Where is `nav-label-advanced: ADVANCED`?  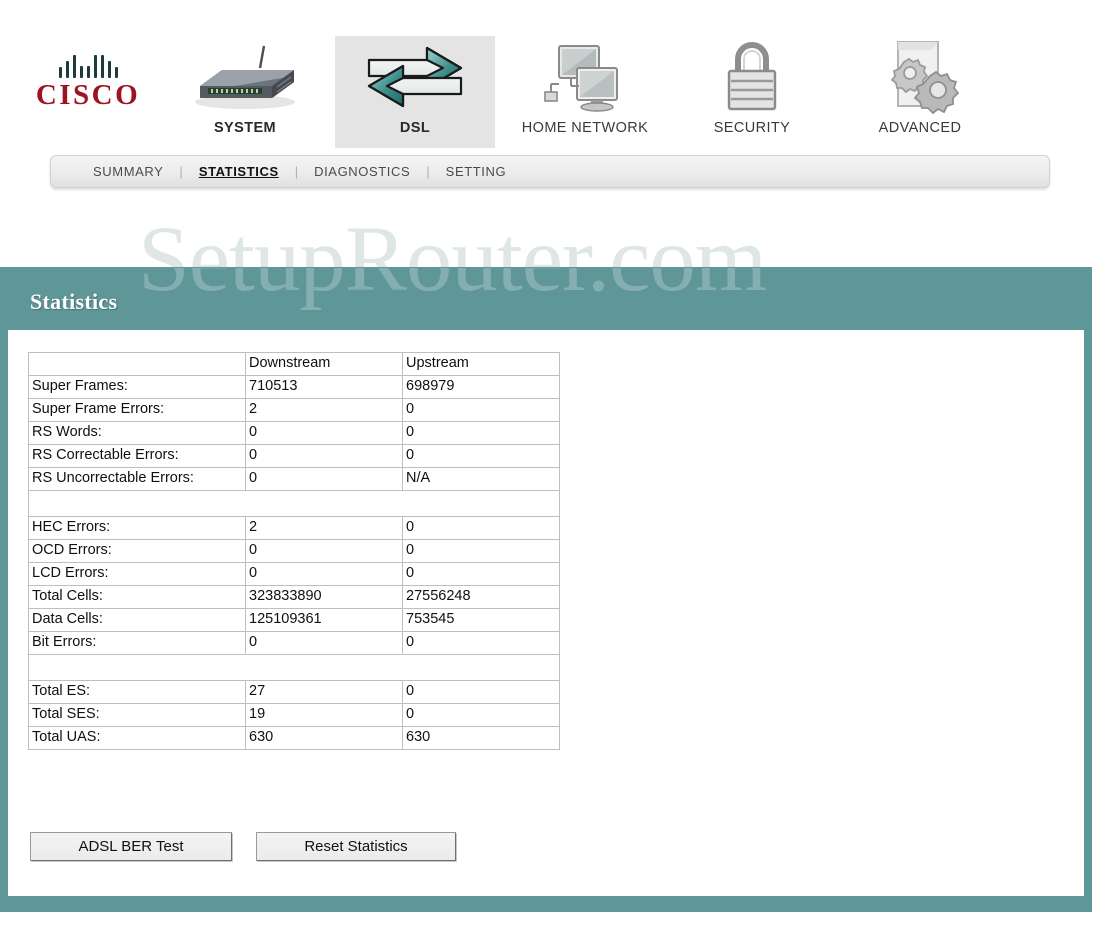 nav-label-advanced: ADVANCED is located at coordinates (920, 128).